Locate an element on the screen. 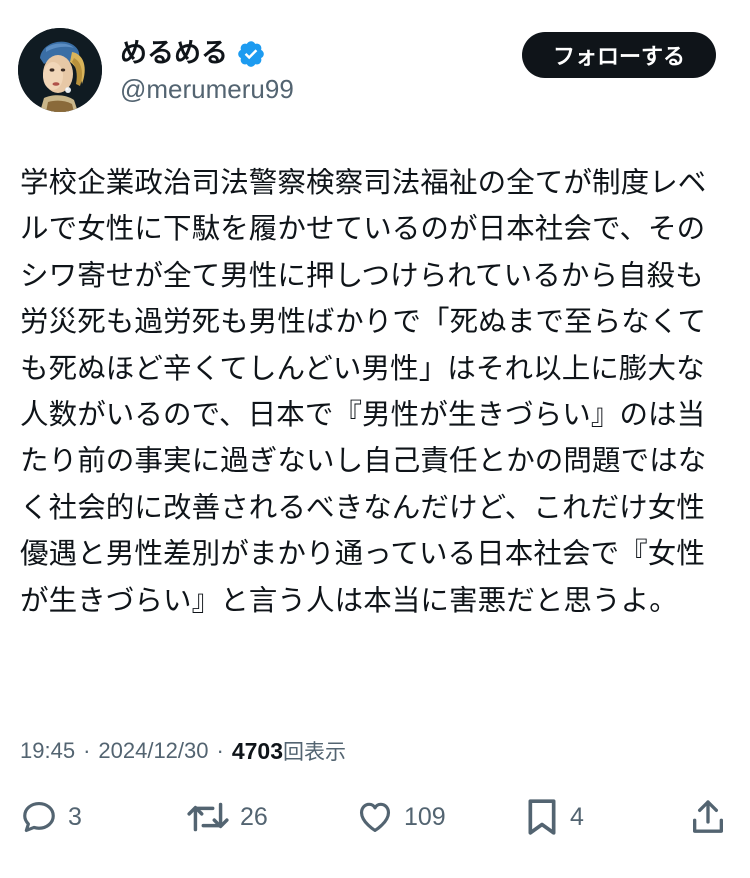 Image resolution: width=750 pixels, height=878 pixels. share-icon is located at coordinates (708, 816).